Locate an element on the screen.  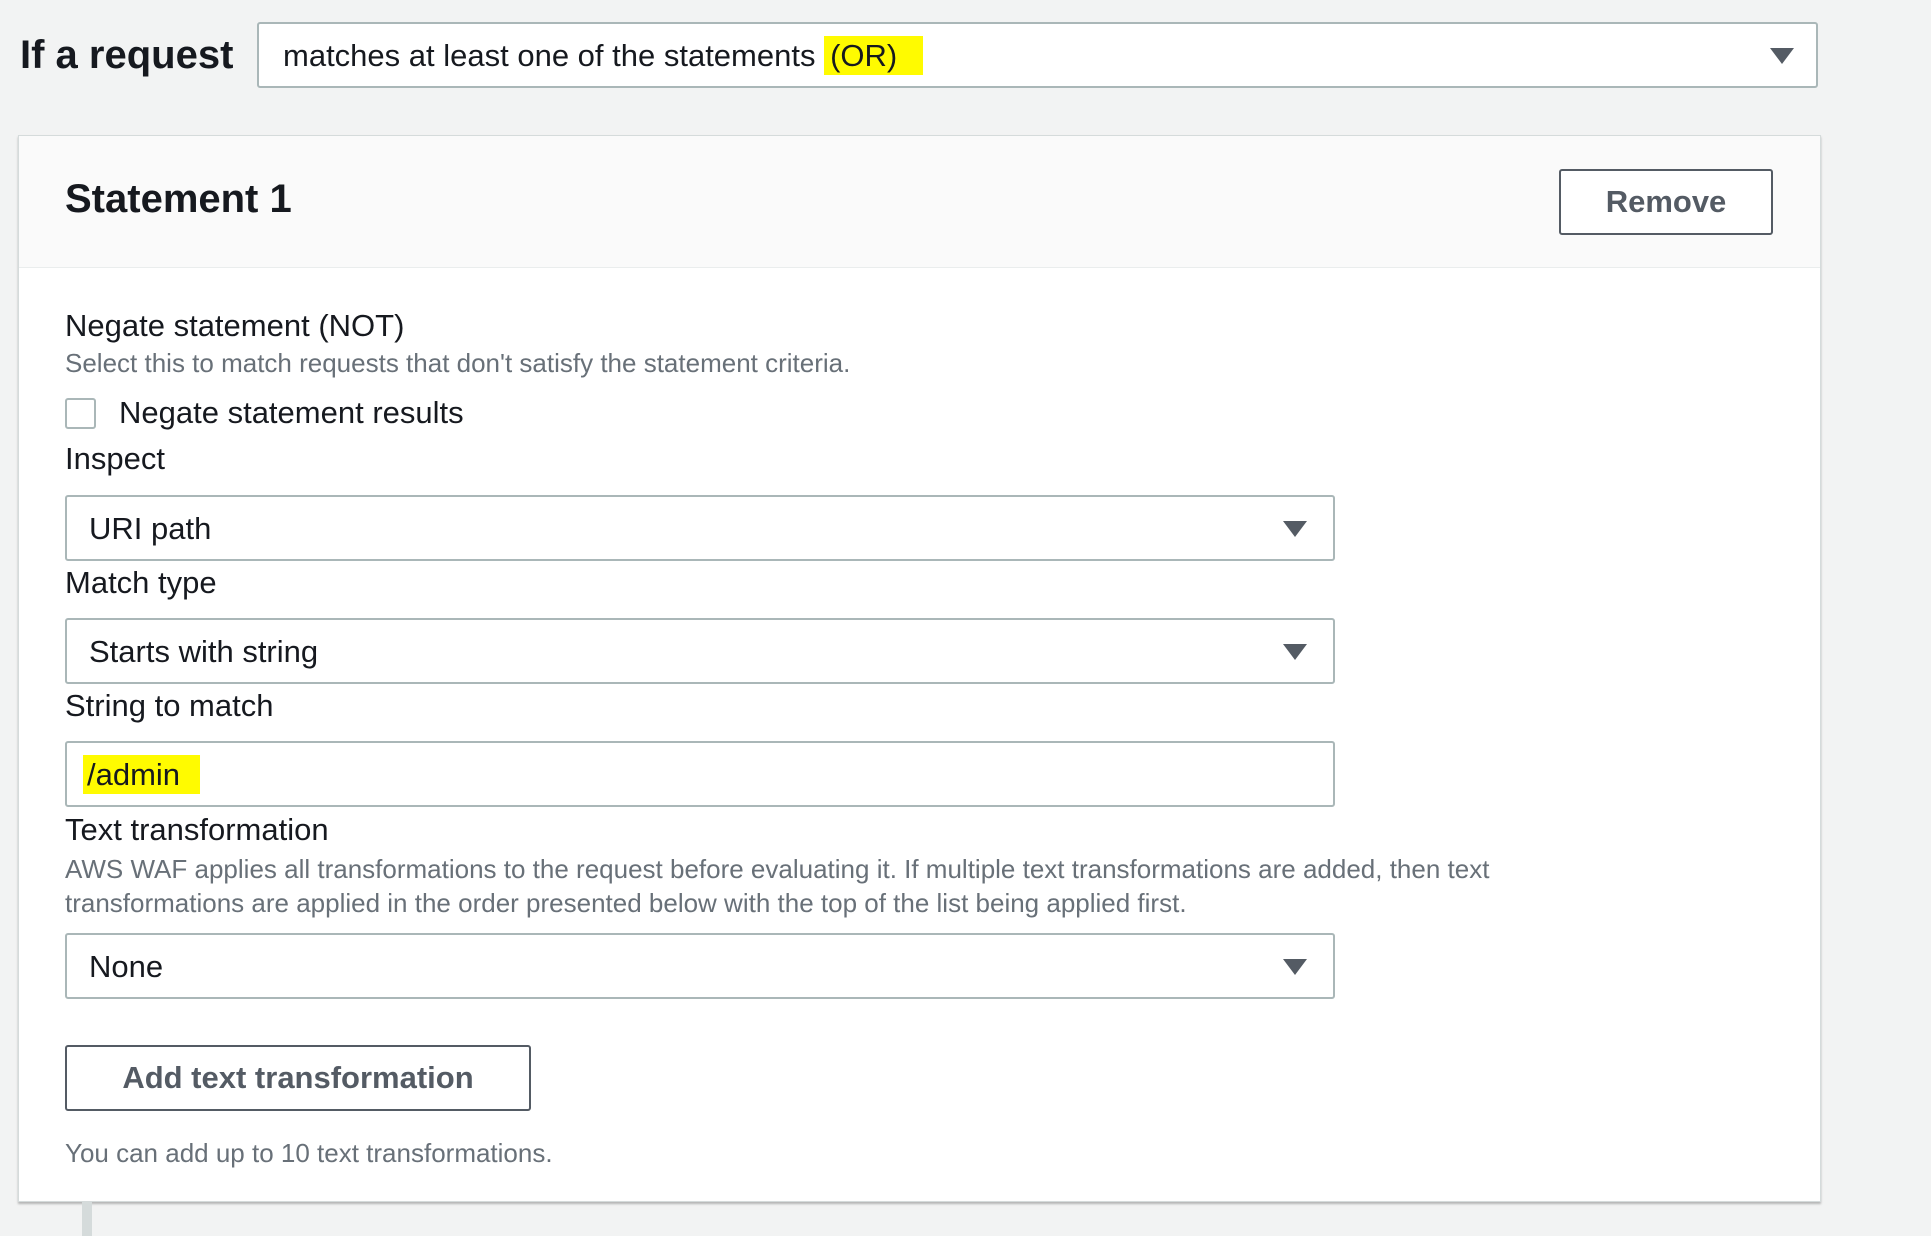
negate-checkbox-label: Negate statement results is located at coordinates (291, 413).